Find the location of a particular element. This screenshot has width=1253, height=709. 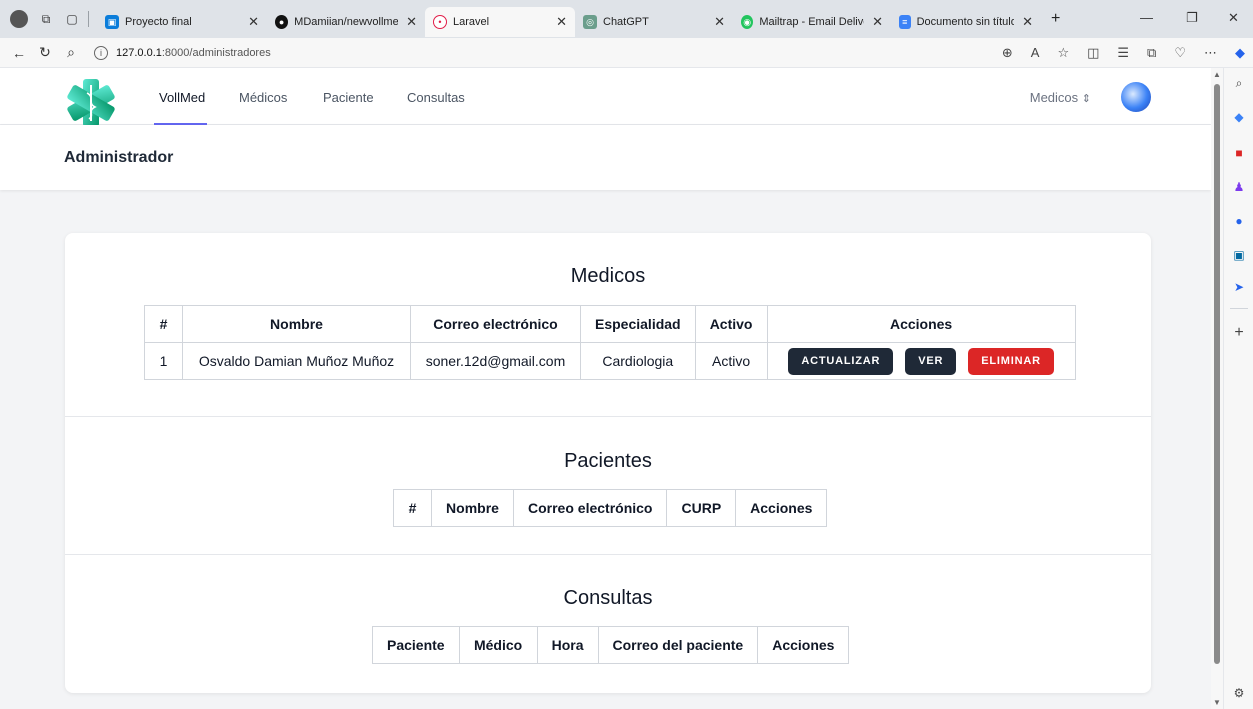

url-host: 127.0.0.1 is located at coordinates (139, 52).